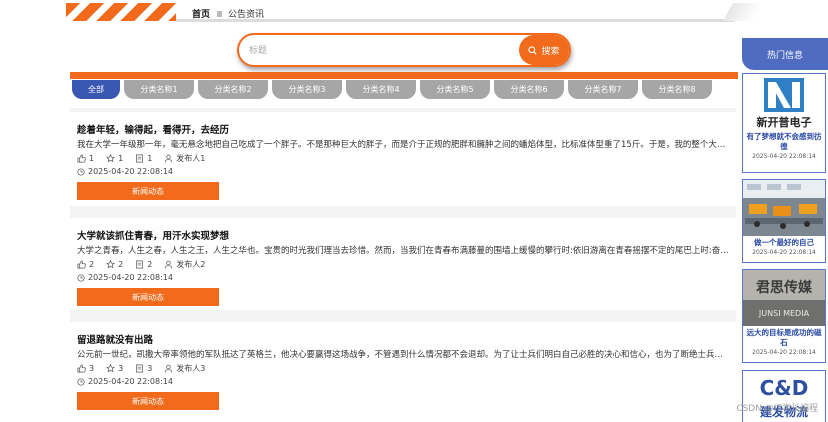  I want to click on comments-count: 3, so click(150, 368).